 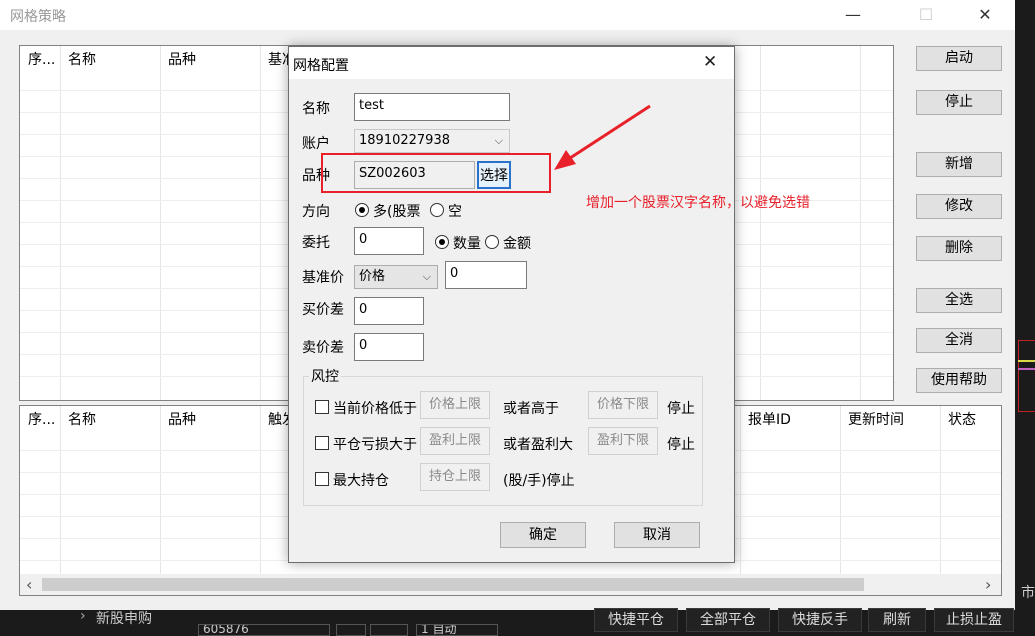 I want to click on close-all-button: 全部平仓, so click(x=728, y=620).